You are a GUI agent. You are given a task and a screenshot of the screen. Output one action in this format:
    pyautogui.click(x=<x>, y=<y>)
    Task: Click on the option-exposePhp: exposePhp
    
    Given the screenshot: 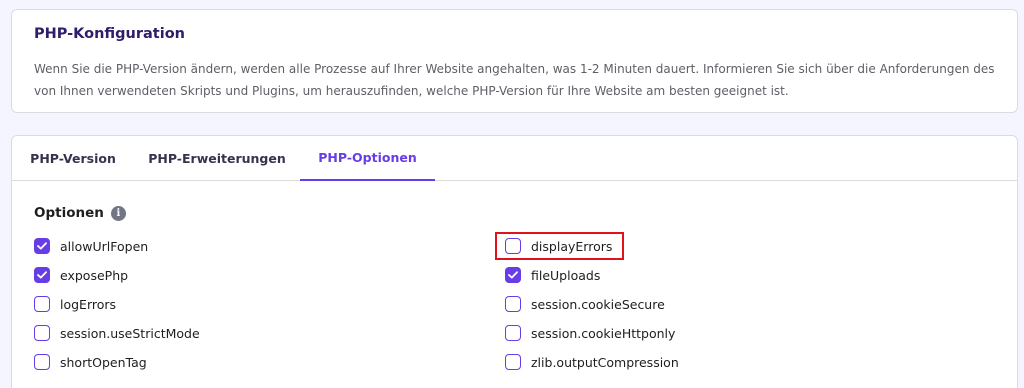 What is the action you would take?
    pyautogui.click(x=81, y=275)
    